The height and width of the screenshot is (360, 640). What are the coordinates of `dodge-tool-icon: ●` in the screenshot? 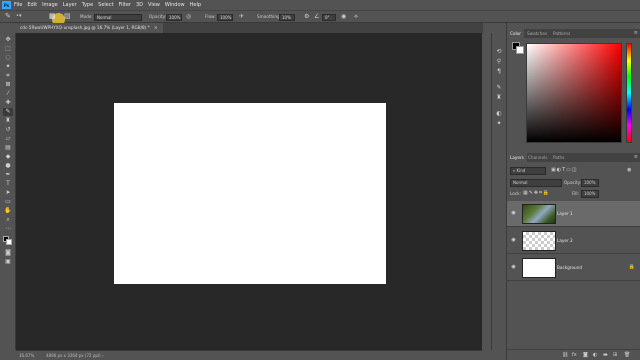 It's located at (8, 166).